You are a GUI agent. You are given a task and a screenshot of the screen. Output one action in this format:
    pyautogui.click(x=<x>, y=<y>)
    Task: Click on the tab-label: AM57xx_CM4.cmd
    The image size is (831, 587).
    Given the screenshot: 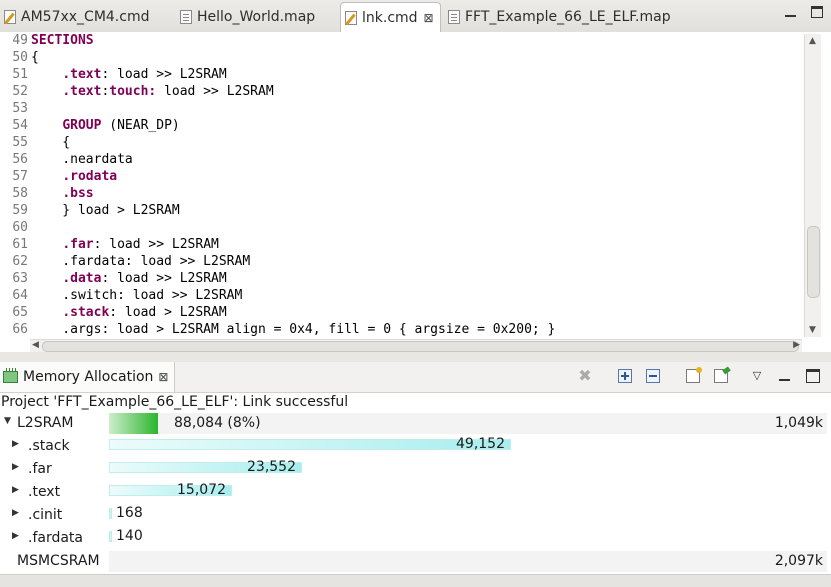 What is the action you would take?
    pyautogui.click(x=85, y=17)
    